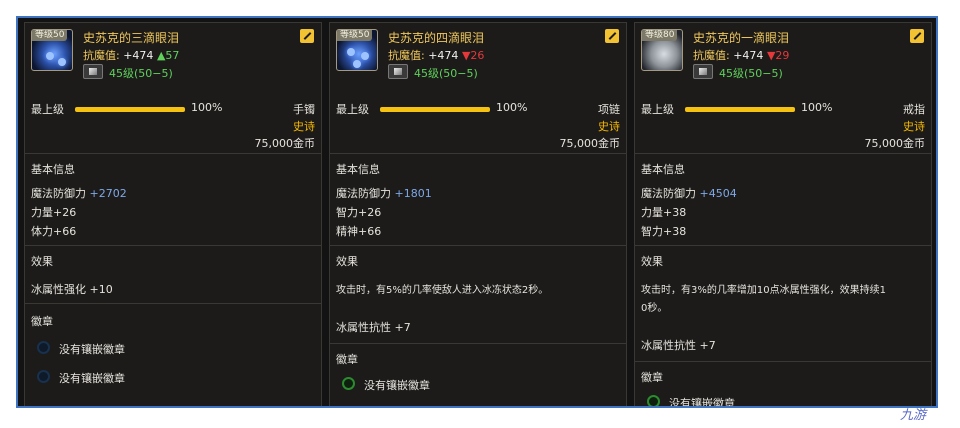 This screenshot has width=960, height=428. I want to click on item-name: 史苏克的三滴眼泪, so click(131, 38).